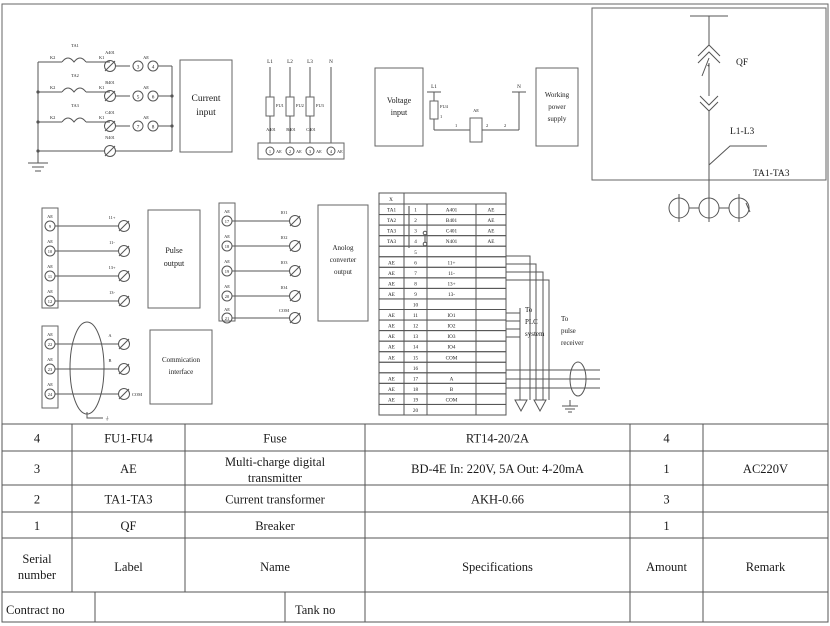 Image resolution: width=830 pixels, height=626 pixels. What do you see at coordinates (565, 319) in the screenshot?
I see `to-pulse-line1: To` at bounding box center [565, 319].